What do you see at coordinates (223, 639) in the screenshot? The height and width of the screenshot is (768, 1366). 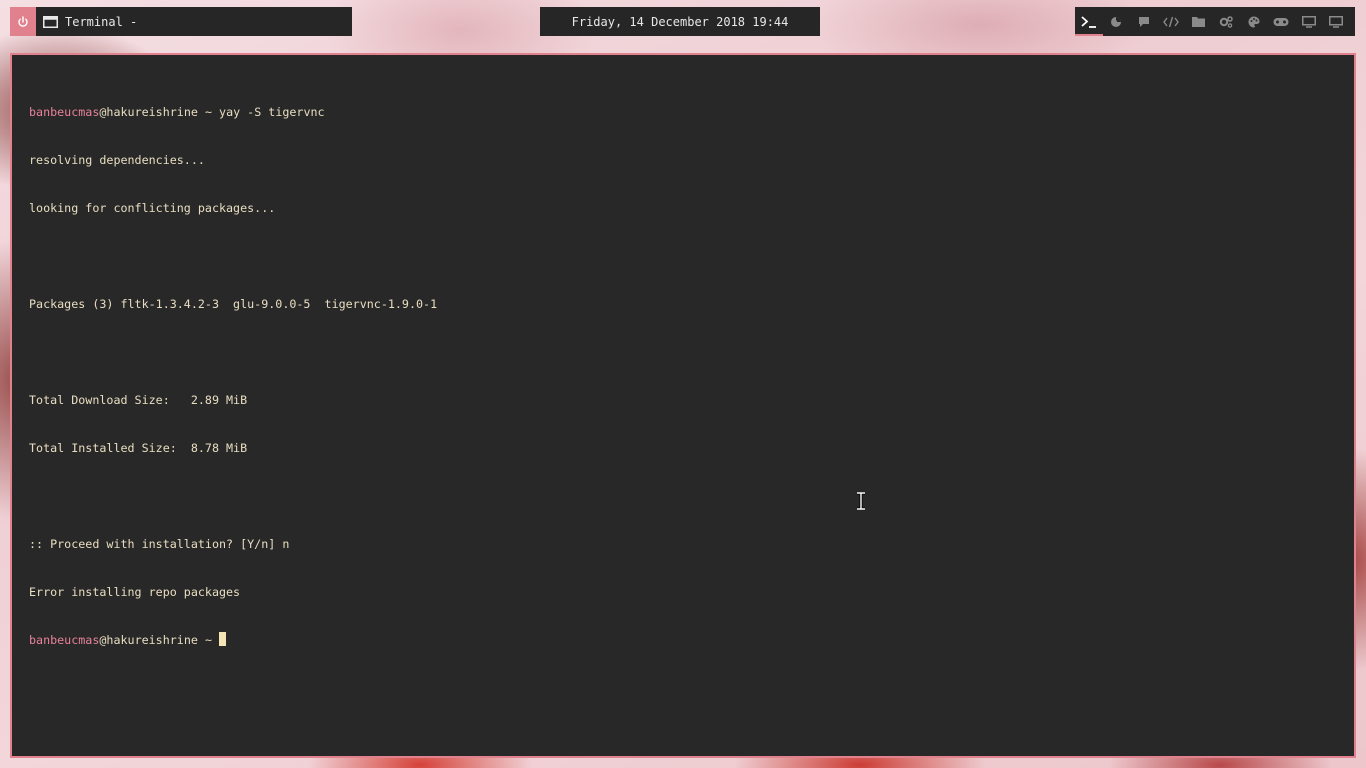 I see `text-cursor` at bounding box center [223, 639].